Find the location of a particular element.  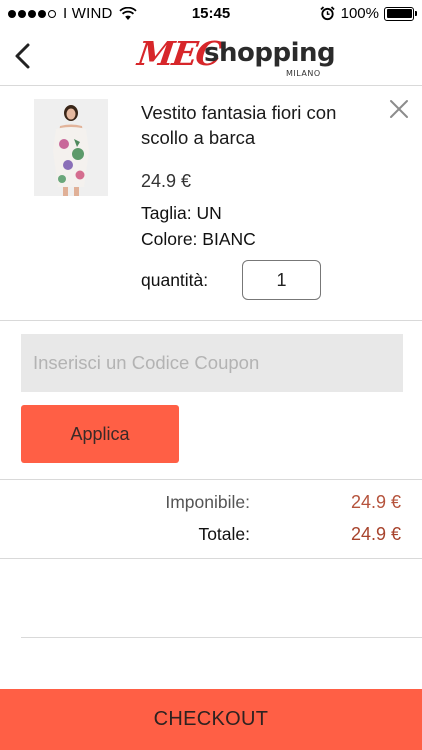

divider is located at coordinates (221, 637).